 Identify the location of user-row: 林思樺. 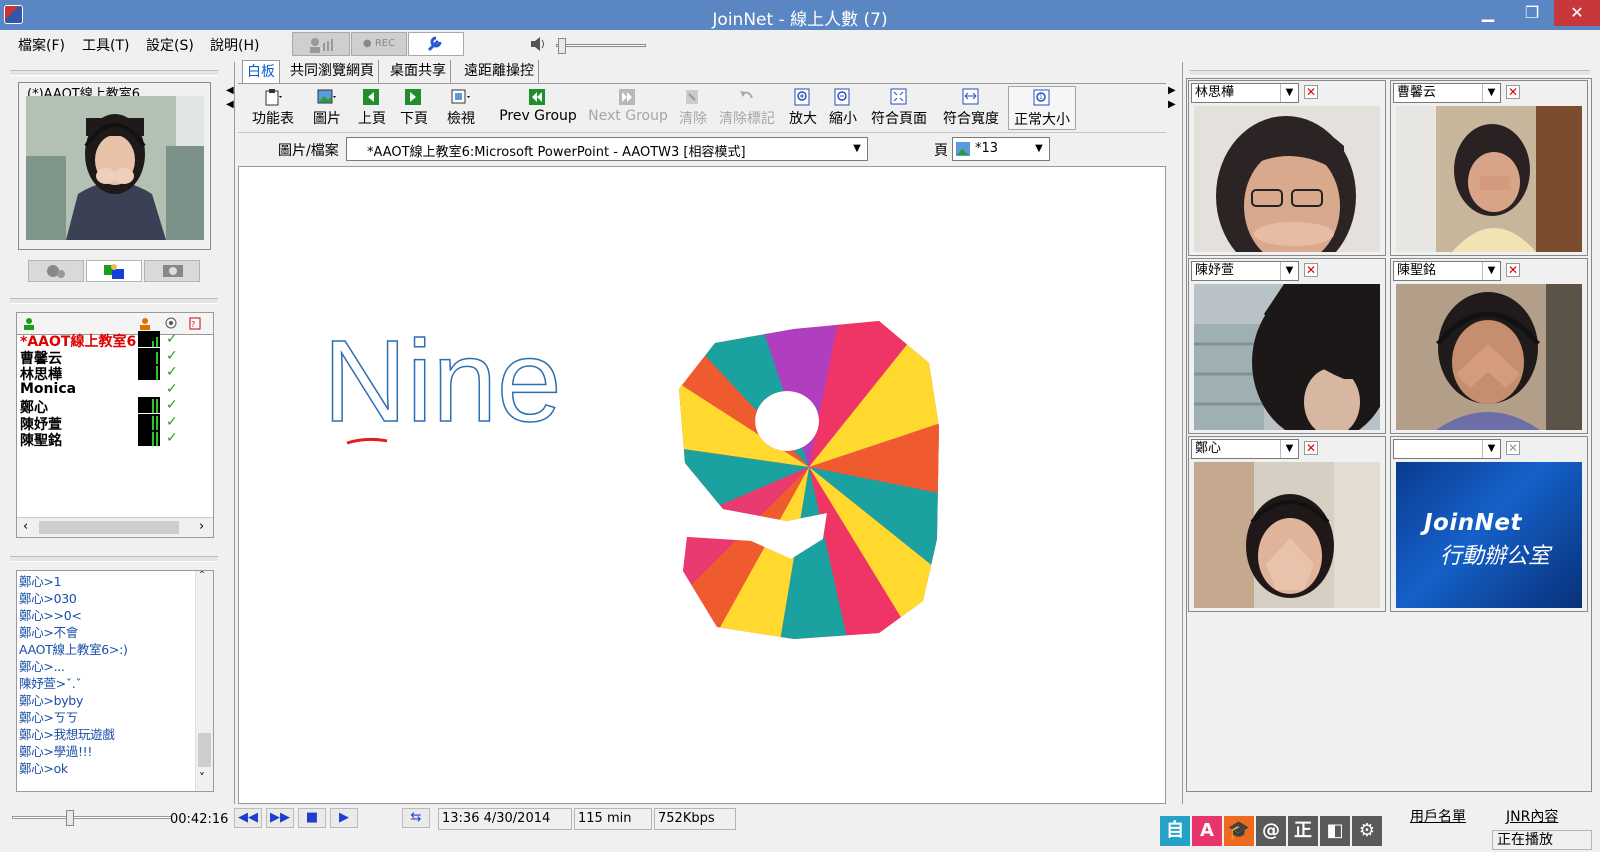
(41, 373).